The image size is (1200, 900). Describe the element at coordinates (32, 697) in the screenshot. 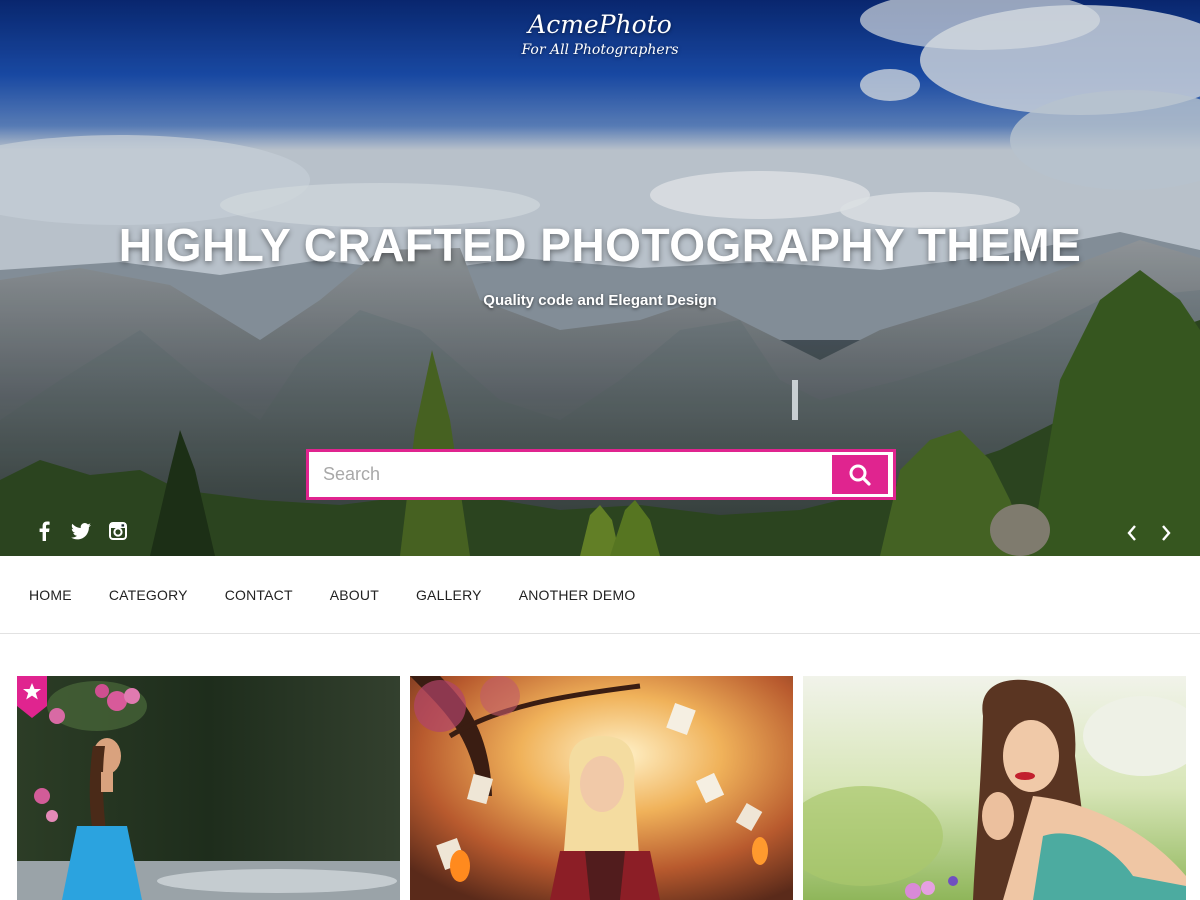

I see `featured-badge` at that location.